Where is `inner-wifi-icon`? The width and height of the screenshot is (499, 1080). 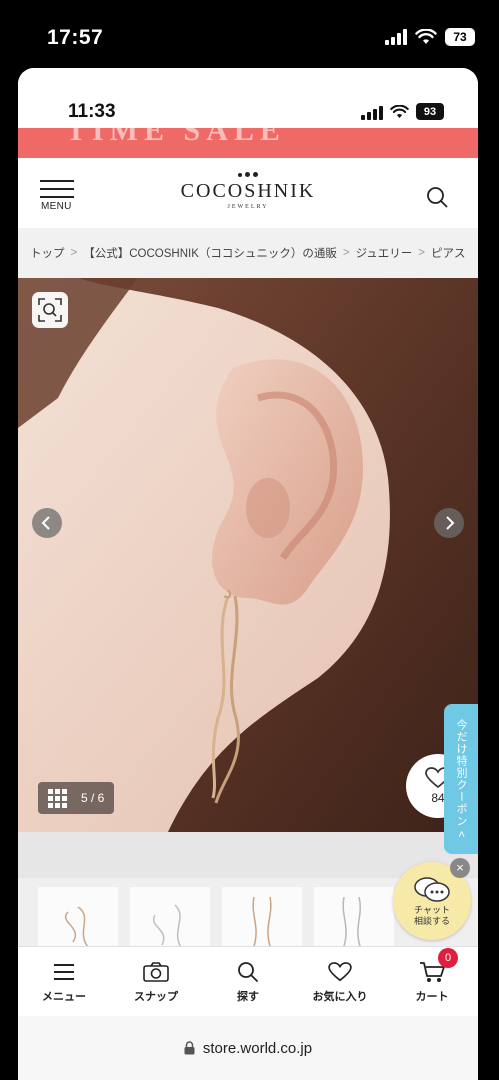
inner-wifi-icon is located at coordinates (399, 111).